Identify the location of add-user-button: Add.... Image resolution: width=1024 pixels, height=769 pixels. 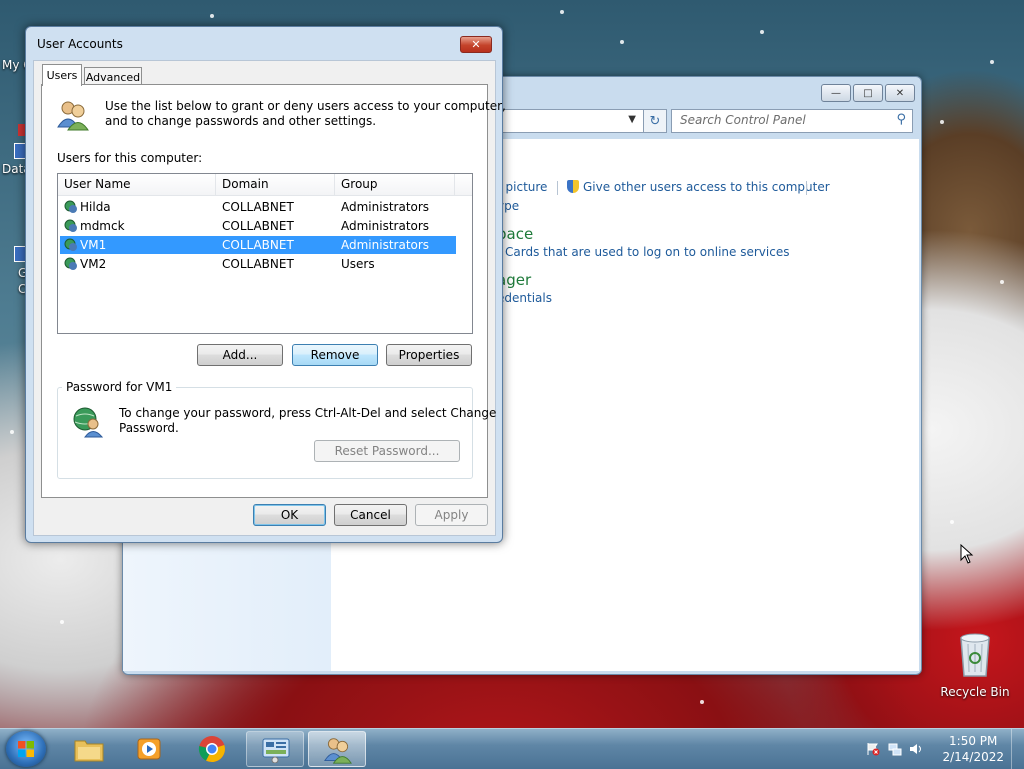
(240, 355).